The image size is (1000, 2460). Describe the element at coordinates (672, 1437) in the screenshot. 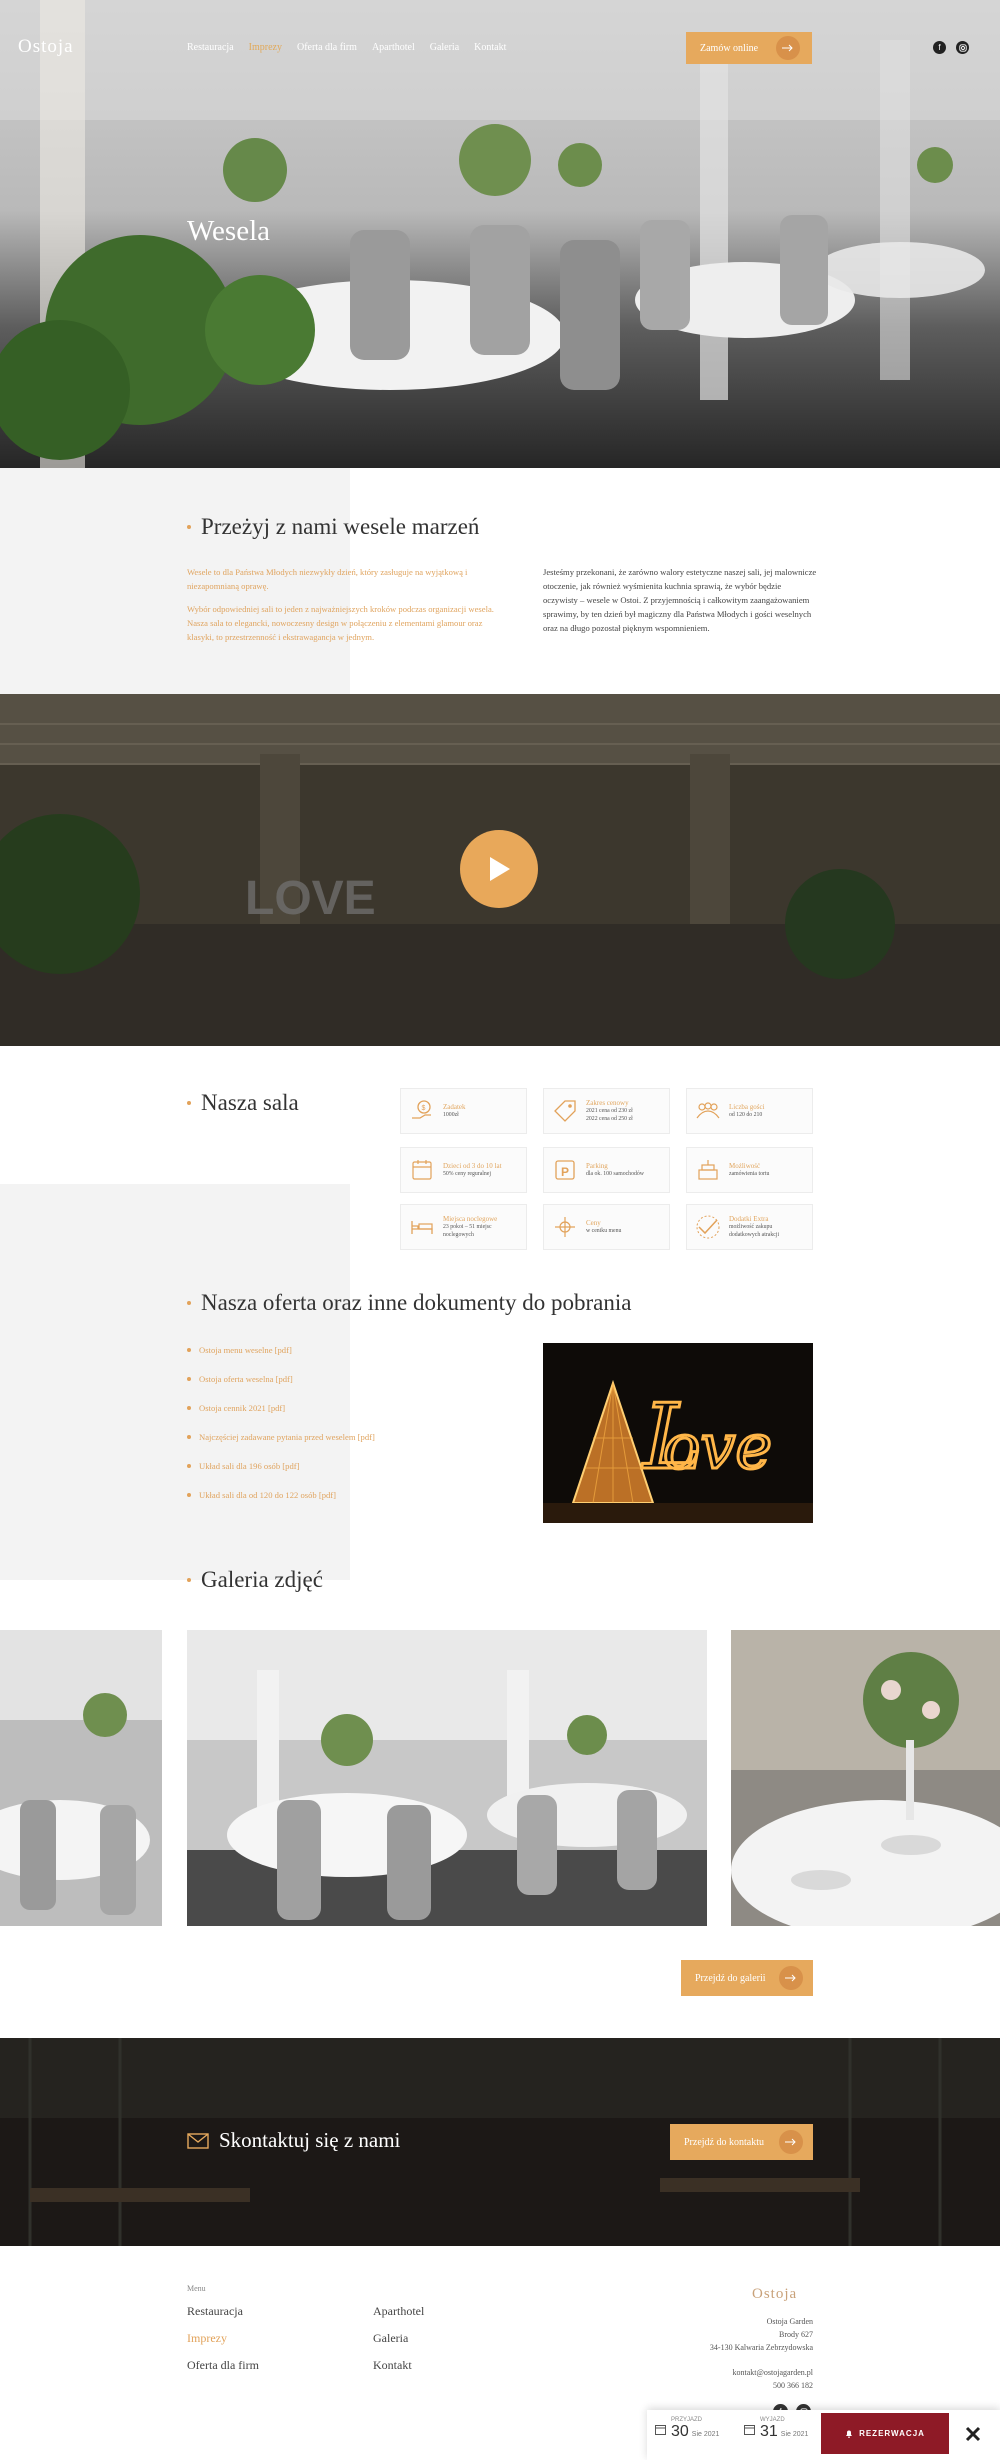

I see `svg-text: L` at that location.